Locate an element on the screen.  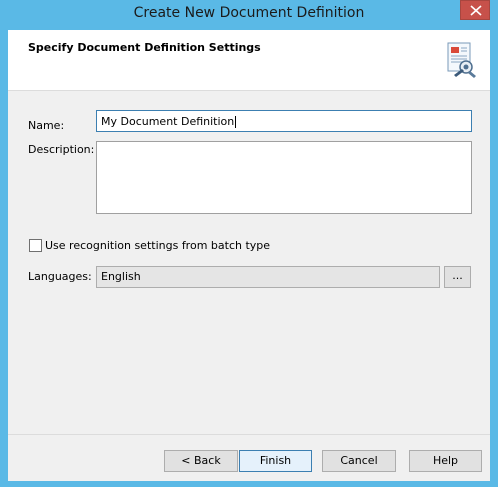
description-input is located at coordinates (284, 177).